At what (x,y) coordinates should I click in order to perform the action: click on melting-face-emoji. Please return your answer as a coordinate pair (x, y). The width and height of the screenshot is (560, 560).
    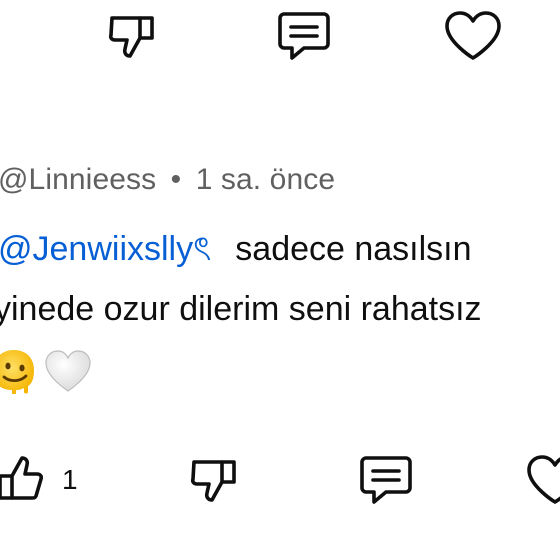
    Looking at the image, I should click on (17, 372).